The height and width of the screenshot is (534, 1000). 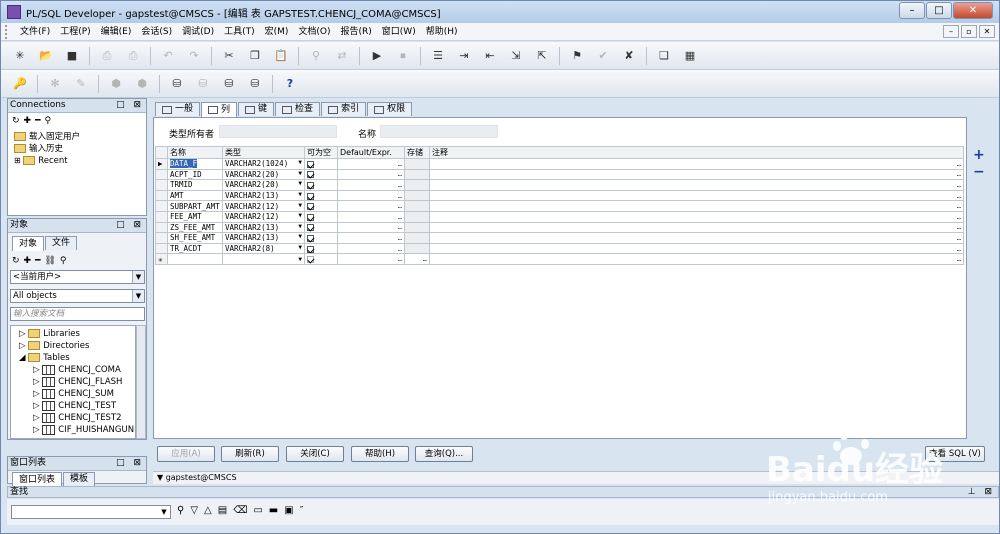 I want to click on mdi-close-button: ✕, so click(x=987, y=31).